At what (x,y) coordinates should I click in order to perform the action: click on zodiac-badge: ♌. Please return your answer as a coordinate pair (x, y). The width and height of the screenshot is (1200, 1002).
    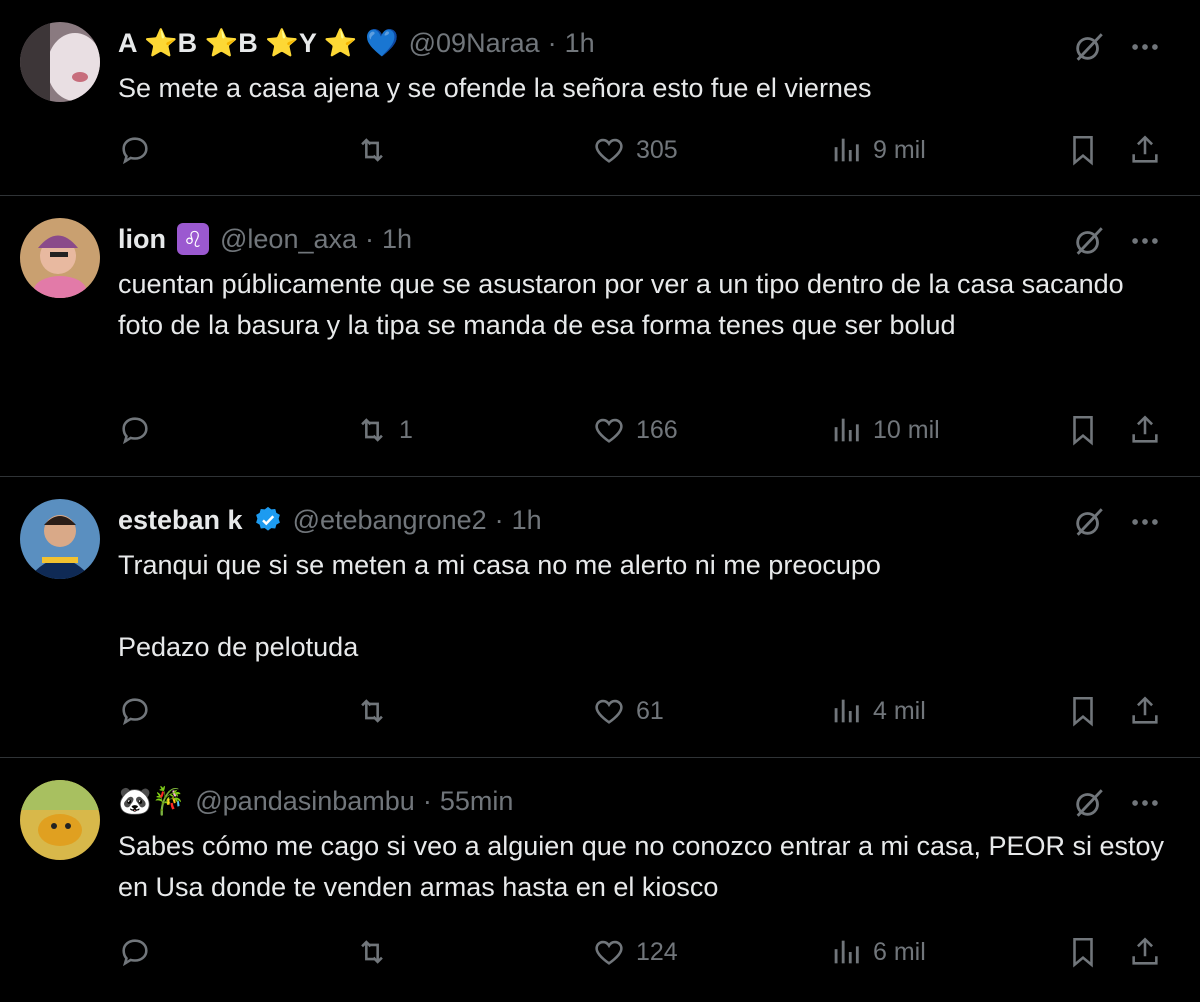
    Looking at the image, I should click on (193, 239).